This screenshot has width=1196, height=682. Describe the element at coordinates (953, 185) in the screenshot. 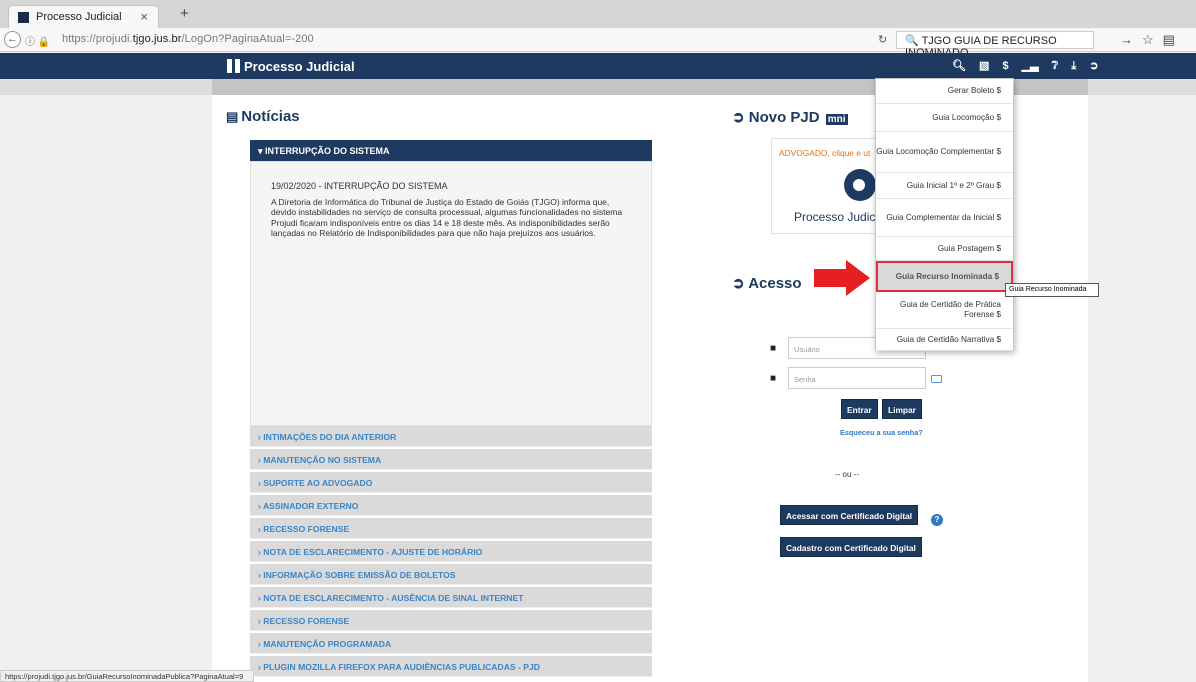

I see `menu-item-label: Guia Inicial 1º e 2º Grau $` at that location.